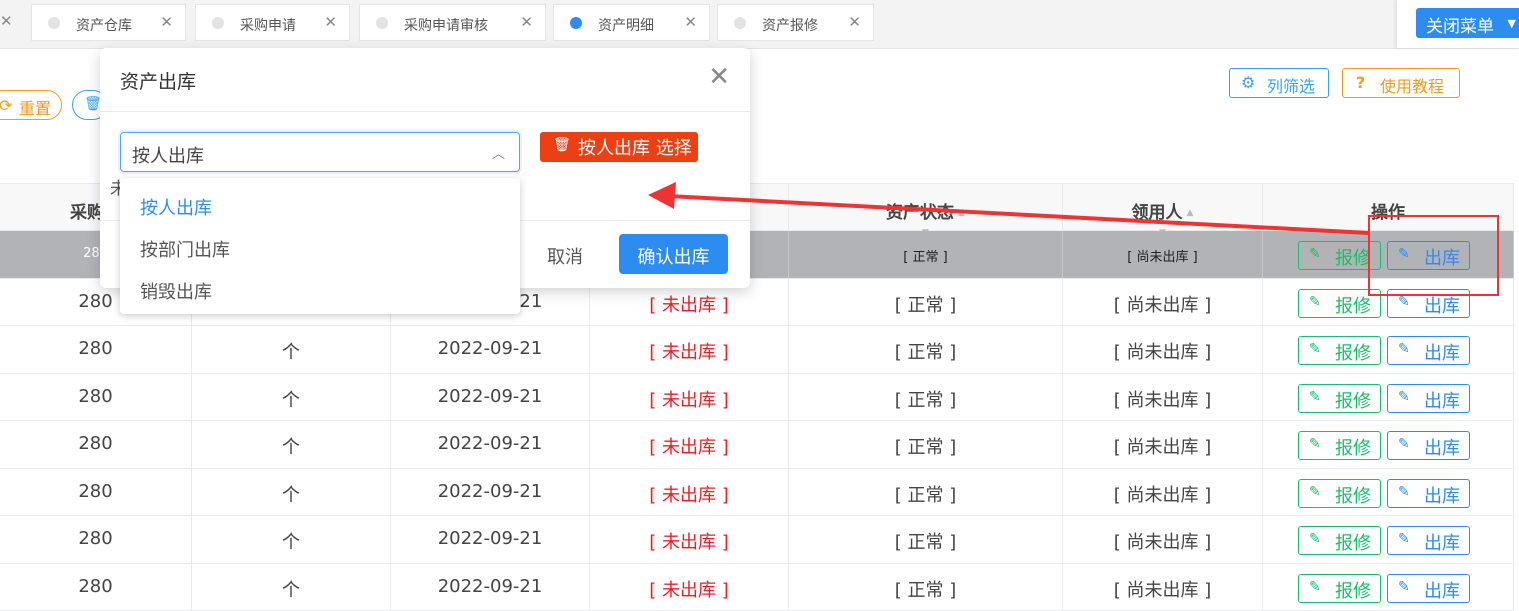 The image size is (1519, 611). Describe the element at coordinates (176, 207) in the screenshot. I see `option-by-person: 按人出库` at that location.